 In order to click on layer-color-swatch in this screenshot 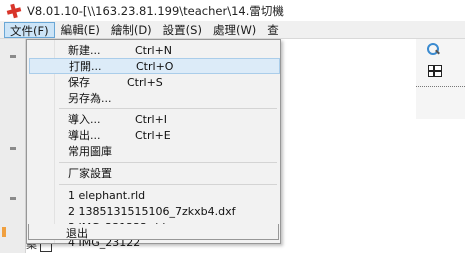, I will do `click(4, 232)`.